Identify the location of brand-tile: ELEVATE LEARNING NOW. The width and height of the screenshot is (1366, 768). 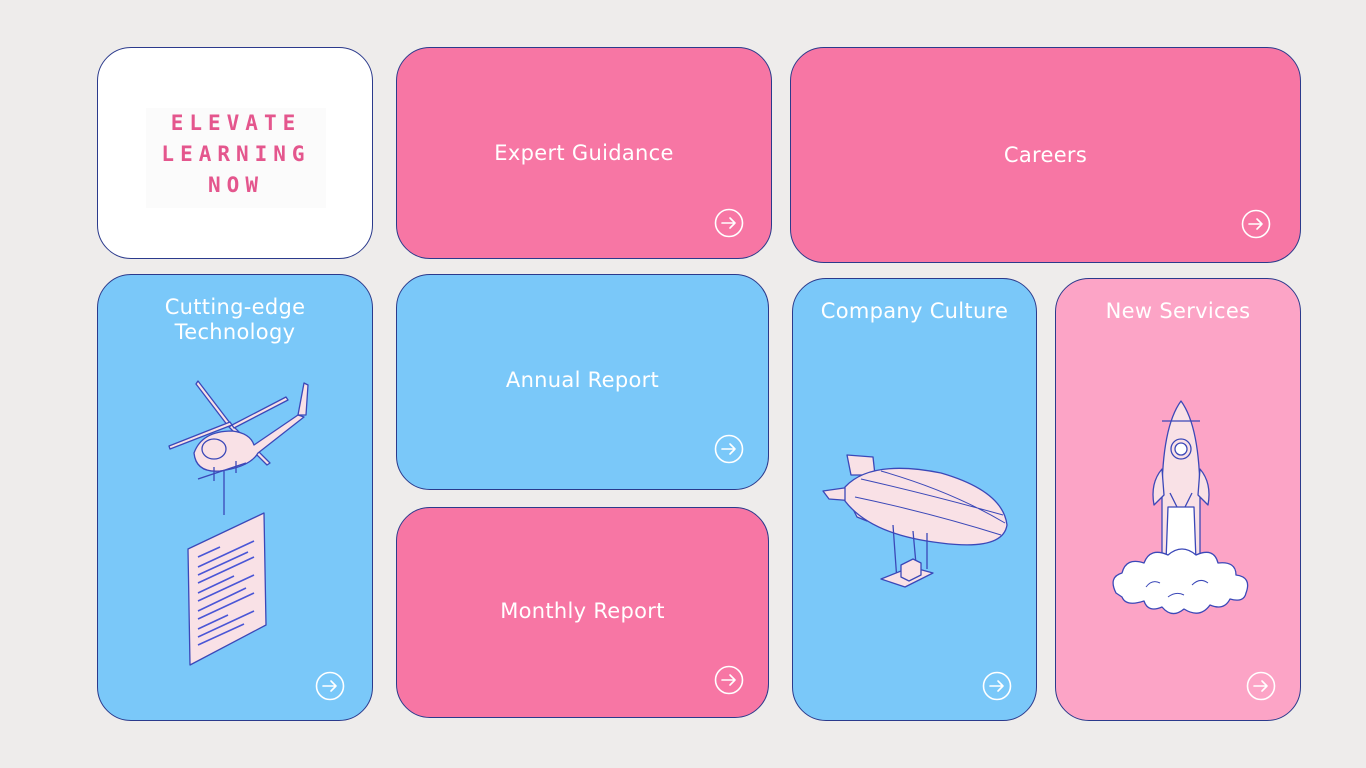
(235, 153).